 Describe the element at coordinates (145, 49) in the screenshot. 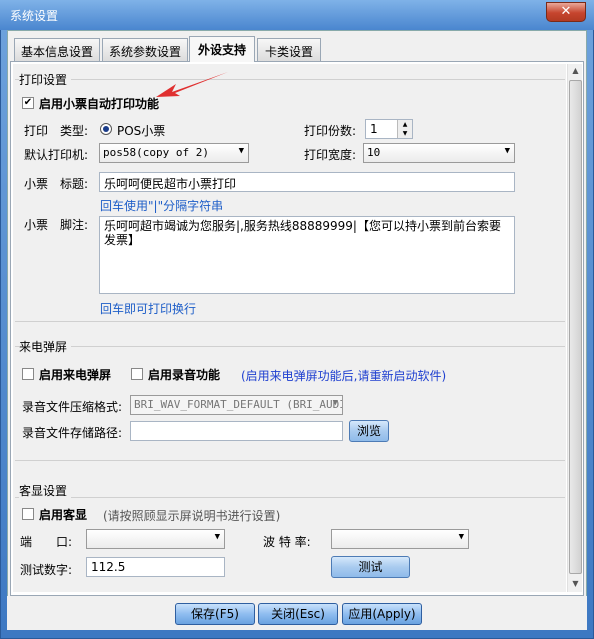

I see `tab-system-params: 系统参数设置` at that location.